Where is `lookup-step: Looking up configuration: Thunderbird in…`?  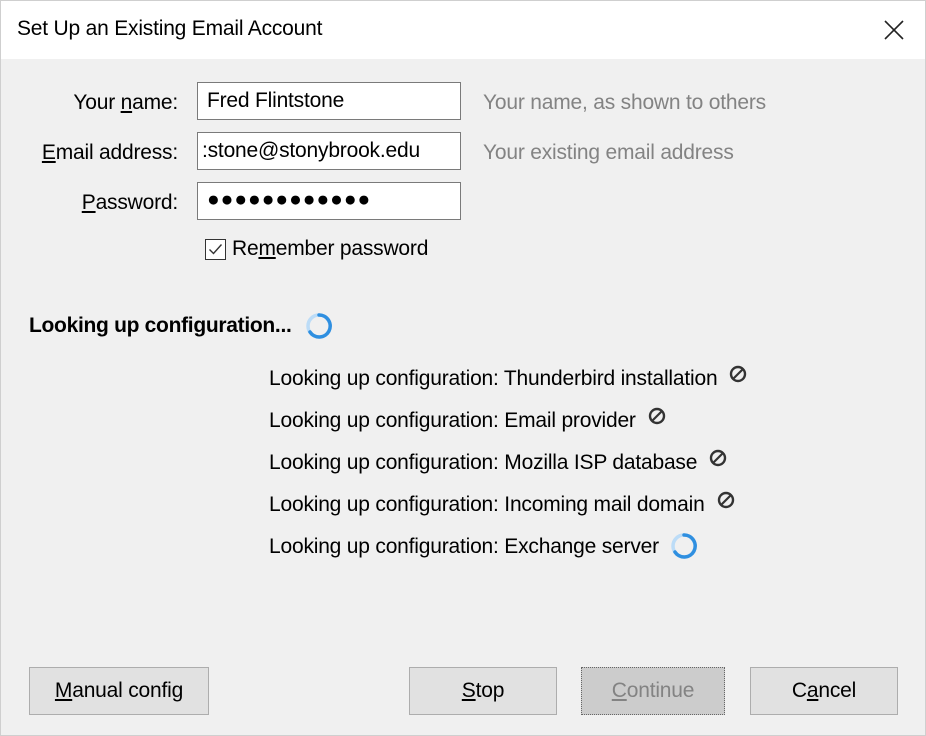 lookup-step: Looking up configuration: Thunderbird in… is located at coordinates (509, 384).